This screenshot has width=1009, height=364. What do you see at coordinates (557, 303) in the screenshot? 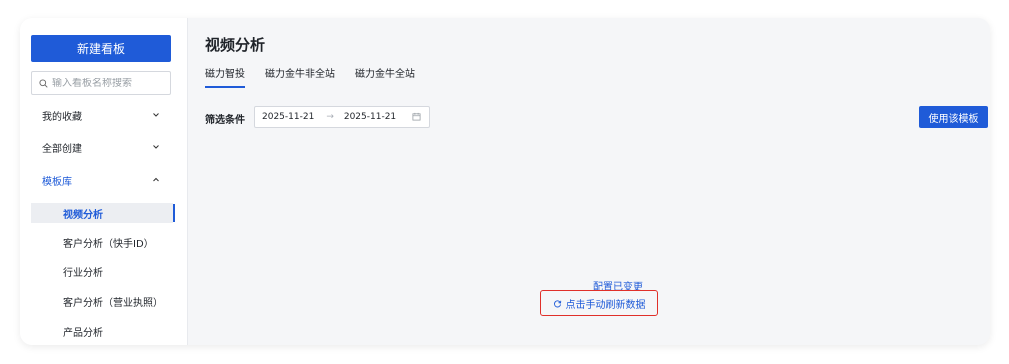
I see `refresh-icon` at bounding box center [557, 303].